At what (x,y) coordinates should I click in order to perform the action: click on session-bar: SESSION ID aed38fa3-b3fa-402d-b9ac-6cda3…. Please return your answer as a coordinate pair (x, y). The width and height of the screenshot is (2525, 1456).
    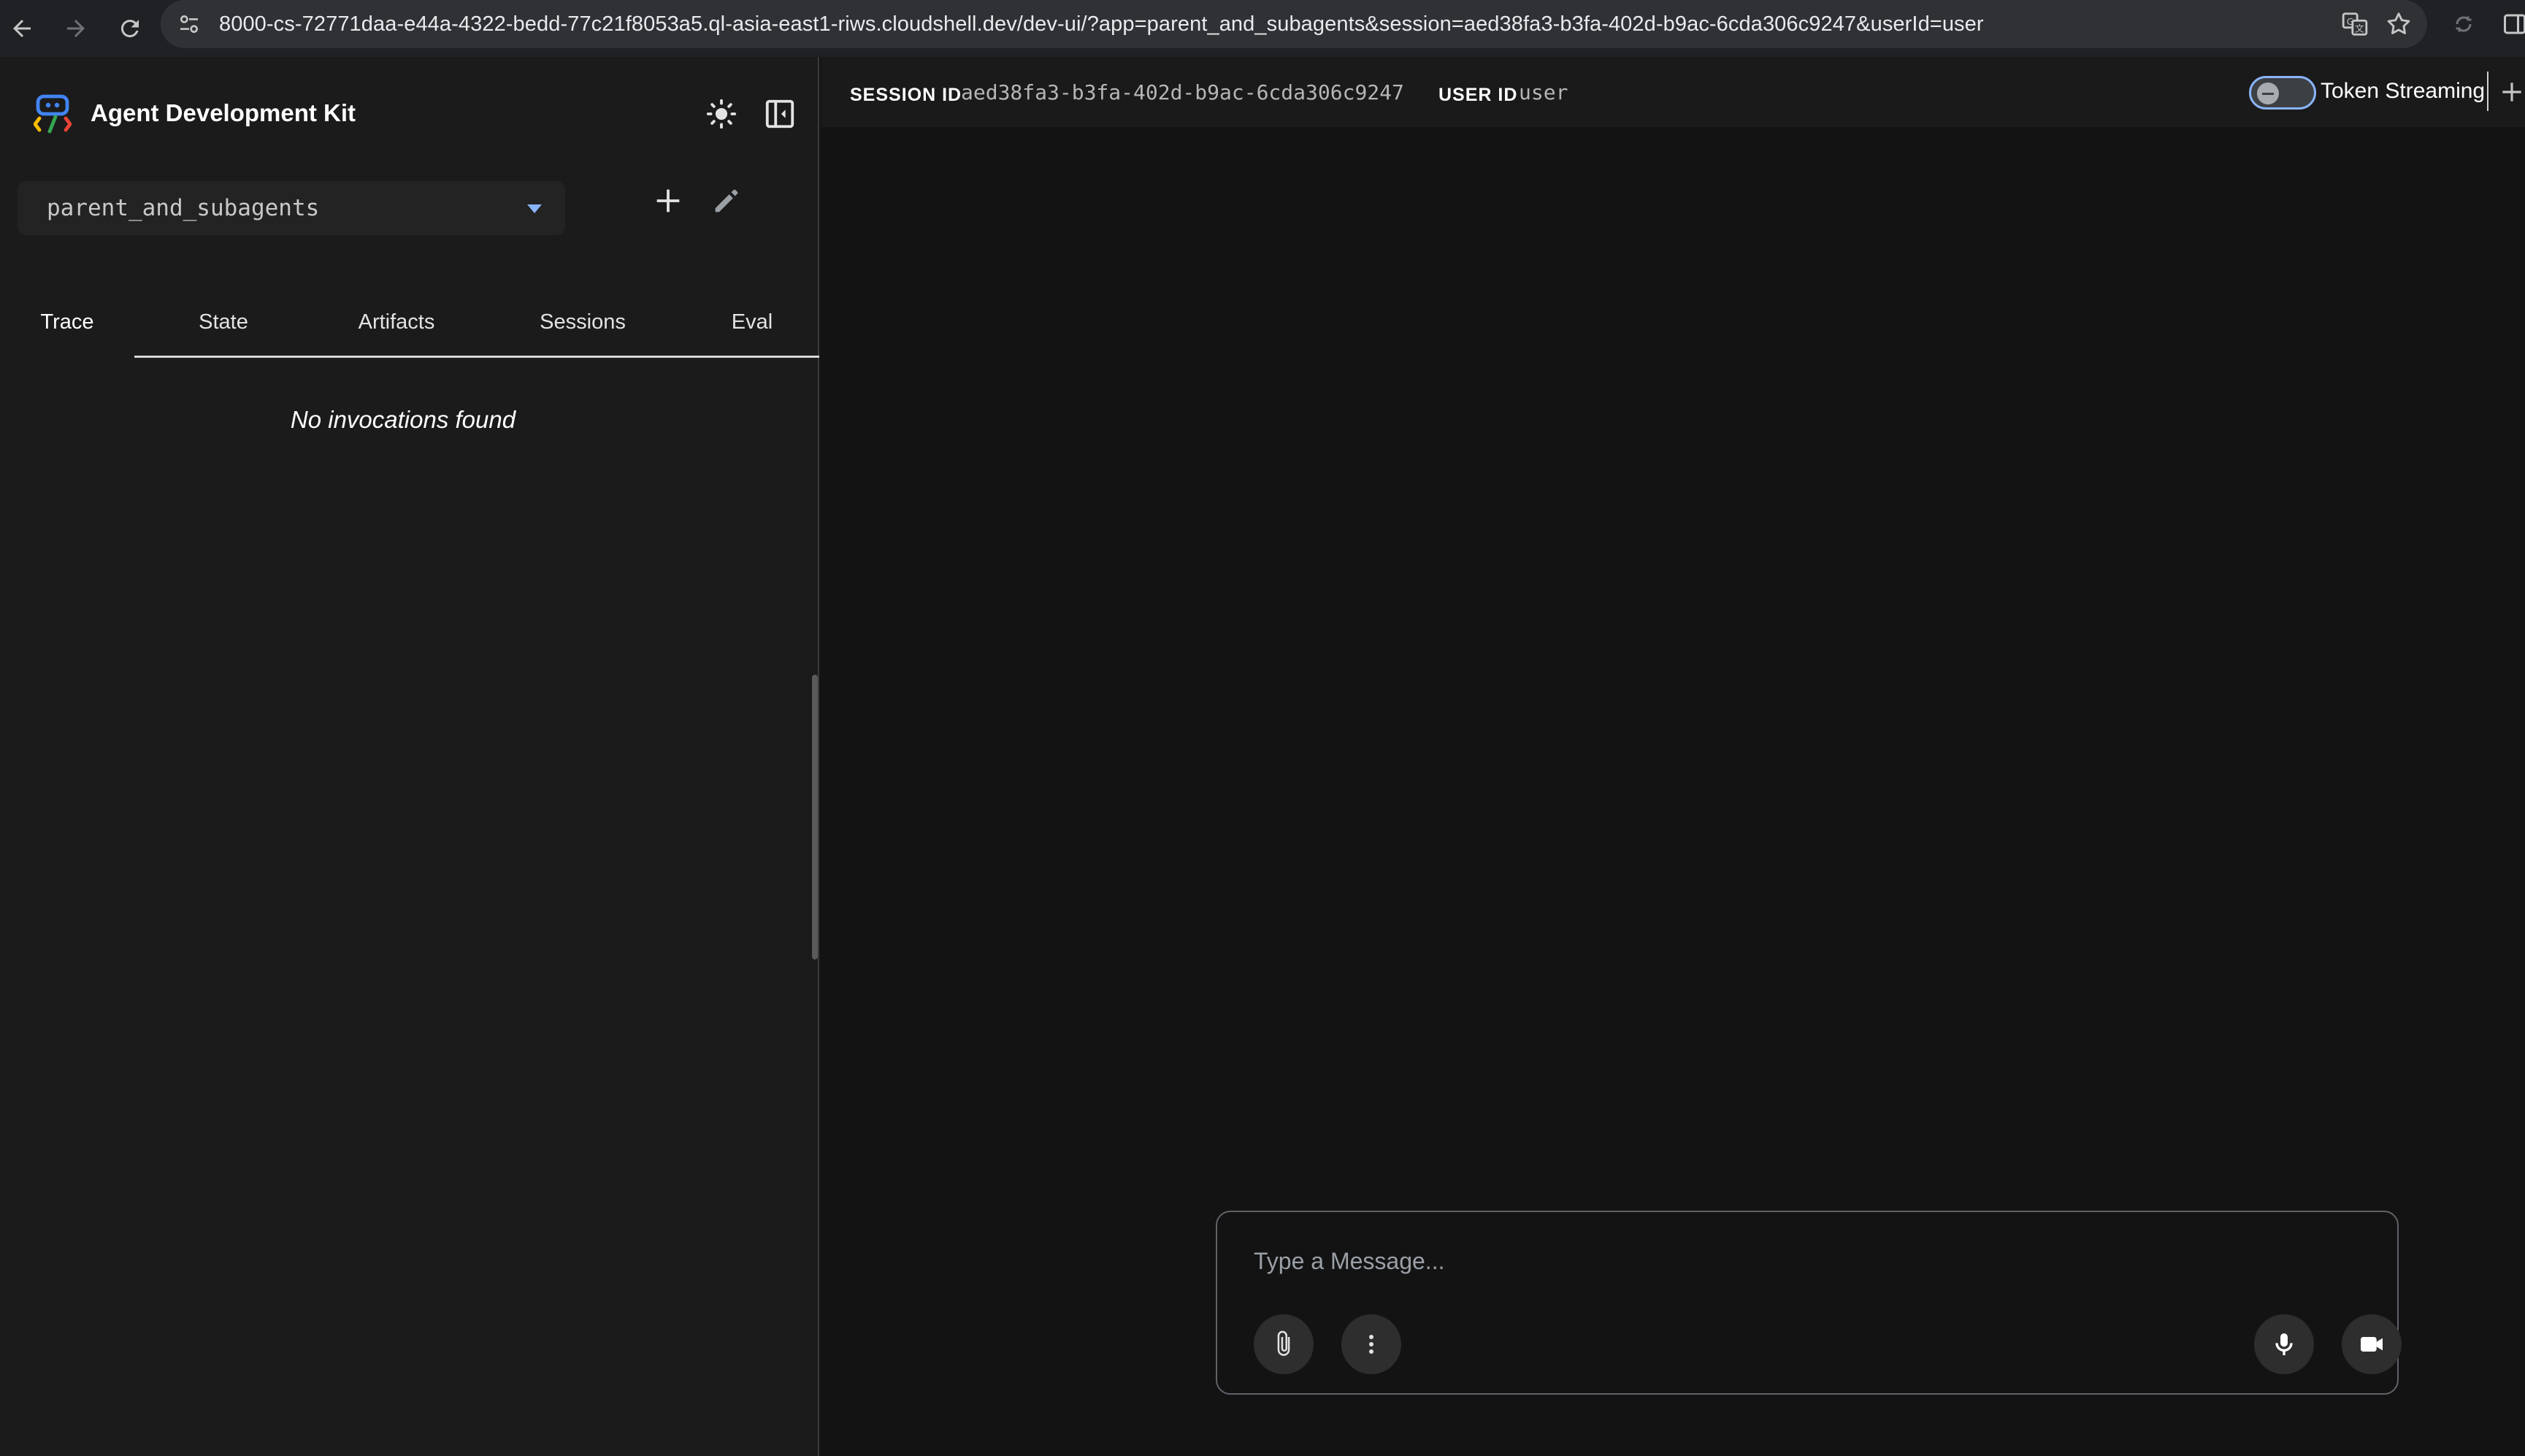
    Looking at the image, I should click on (1673, 92).